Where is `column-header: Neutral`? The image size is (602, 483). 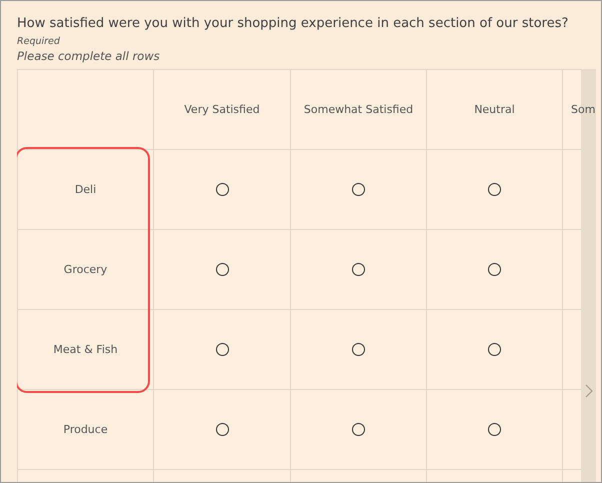
column-header: Neutral is located at coordinates (495, 110).